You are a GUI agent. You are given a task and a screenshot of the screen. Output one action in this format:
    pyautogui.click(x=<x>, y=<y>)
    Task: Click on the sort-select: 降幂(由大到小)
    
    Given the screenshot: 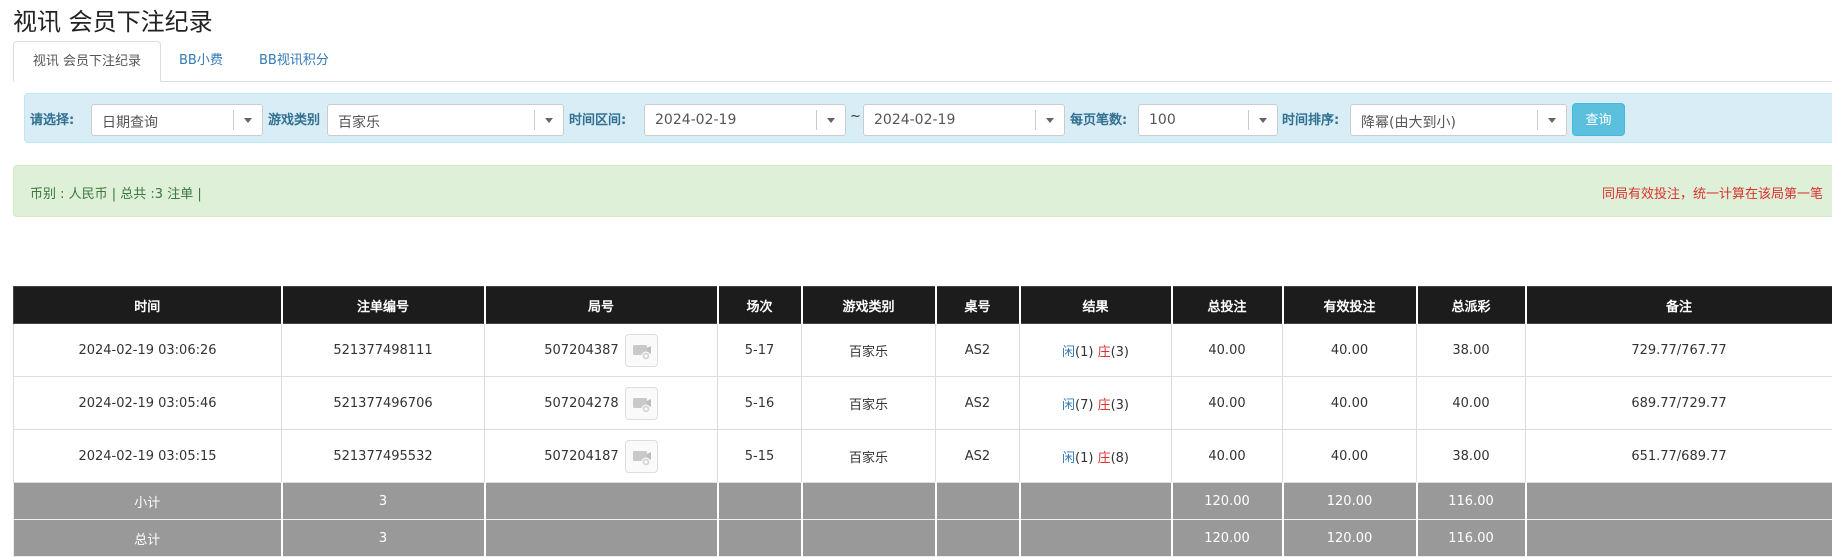 What is the action you would take?
    pyautogui.click(x=1458, y=120)
    